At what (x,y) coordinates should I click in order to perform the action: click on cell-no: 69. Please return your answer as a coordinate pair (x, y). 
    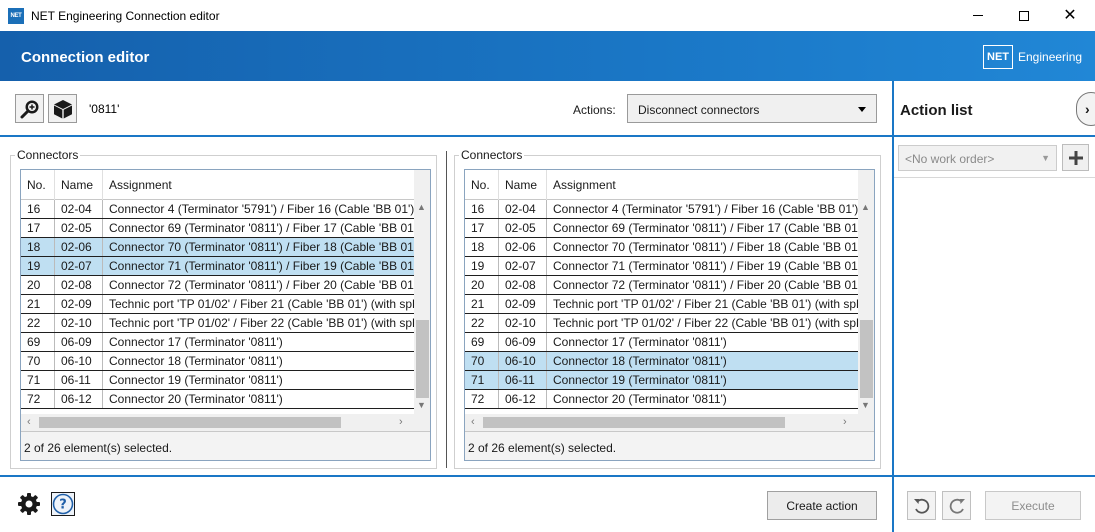
    Looking at the image, I should click on (482, 342).